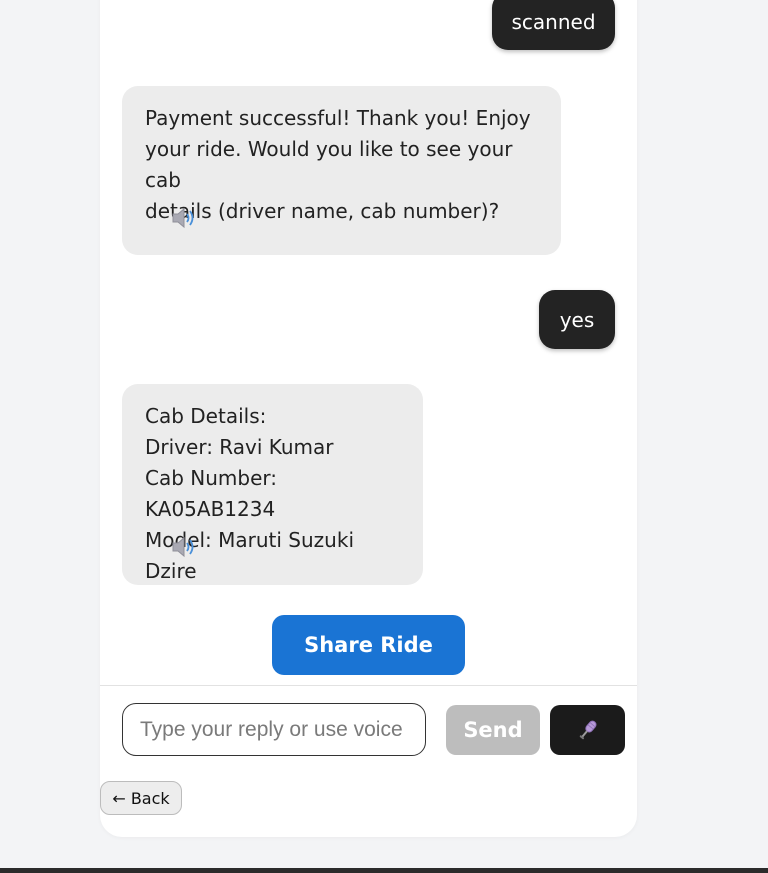 The width and height of the screenshot is (768, 873). Describe the element at coordinates (384, 870) in the screenshot. I see `bottom-edge-bar` at that location.